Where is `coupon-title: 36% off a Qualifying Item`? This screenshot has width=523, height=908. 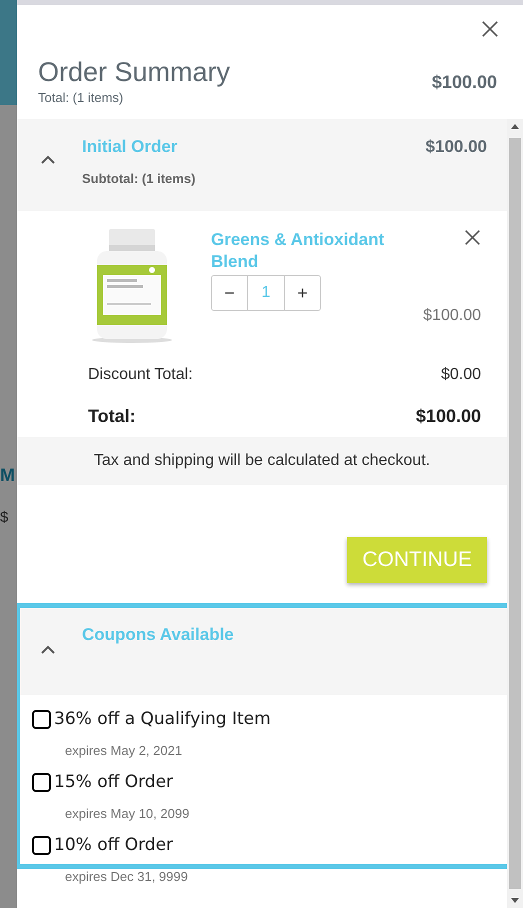 coupon-title: 36% off a Qualifying Item is located at coordinates (162, 719).